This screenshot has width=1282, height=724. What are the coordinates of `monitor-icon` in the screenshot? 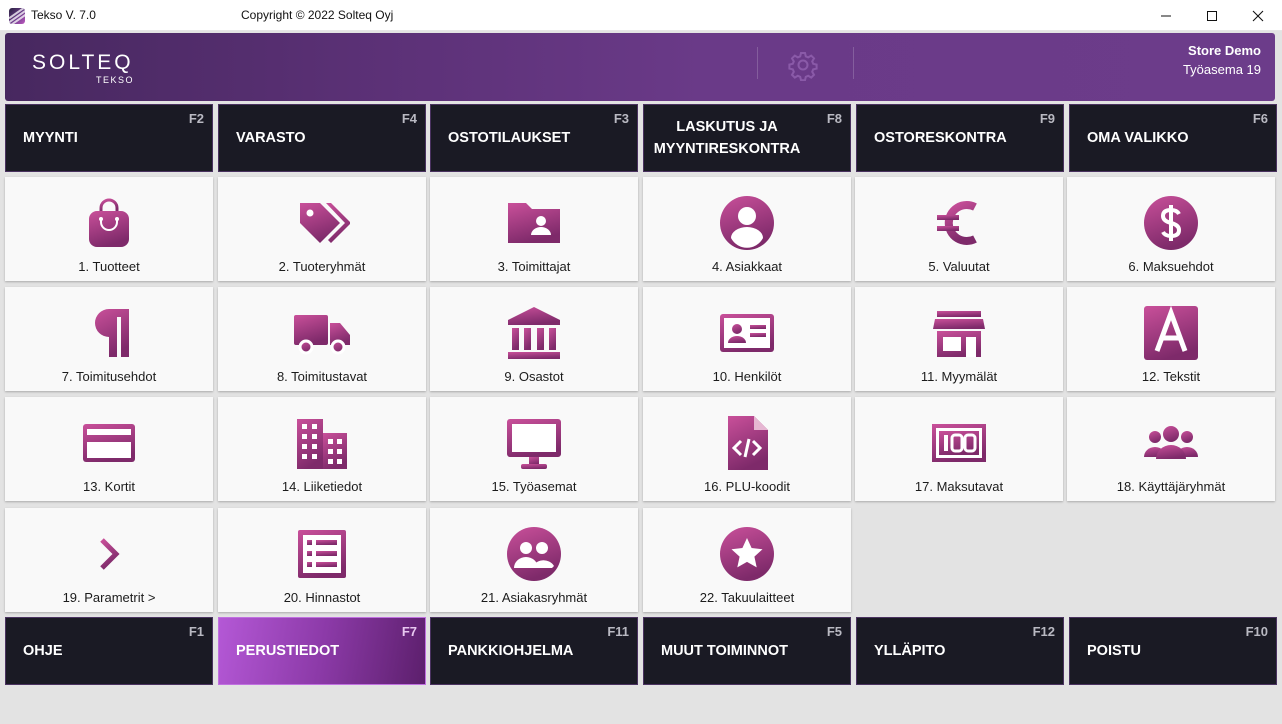 It's located at (534, 443).